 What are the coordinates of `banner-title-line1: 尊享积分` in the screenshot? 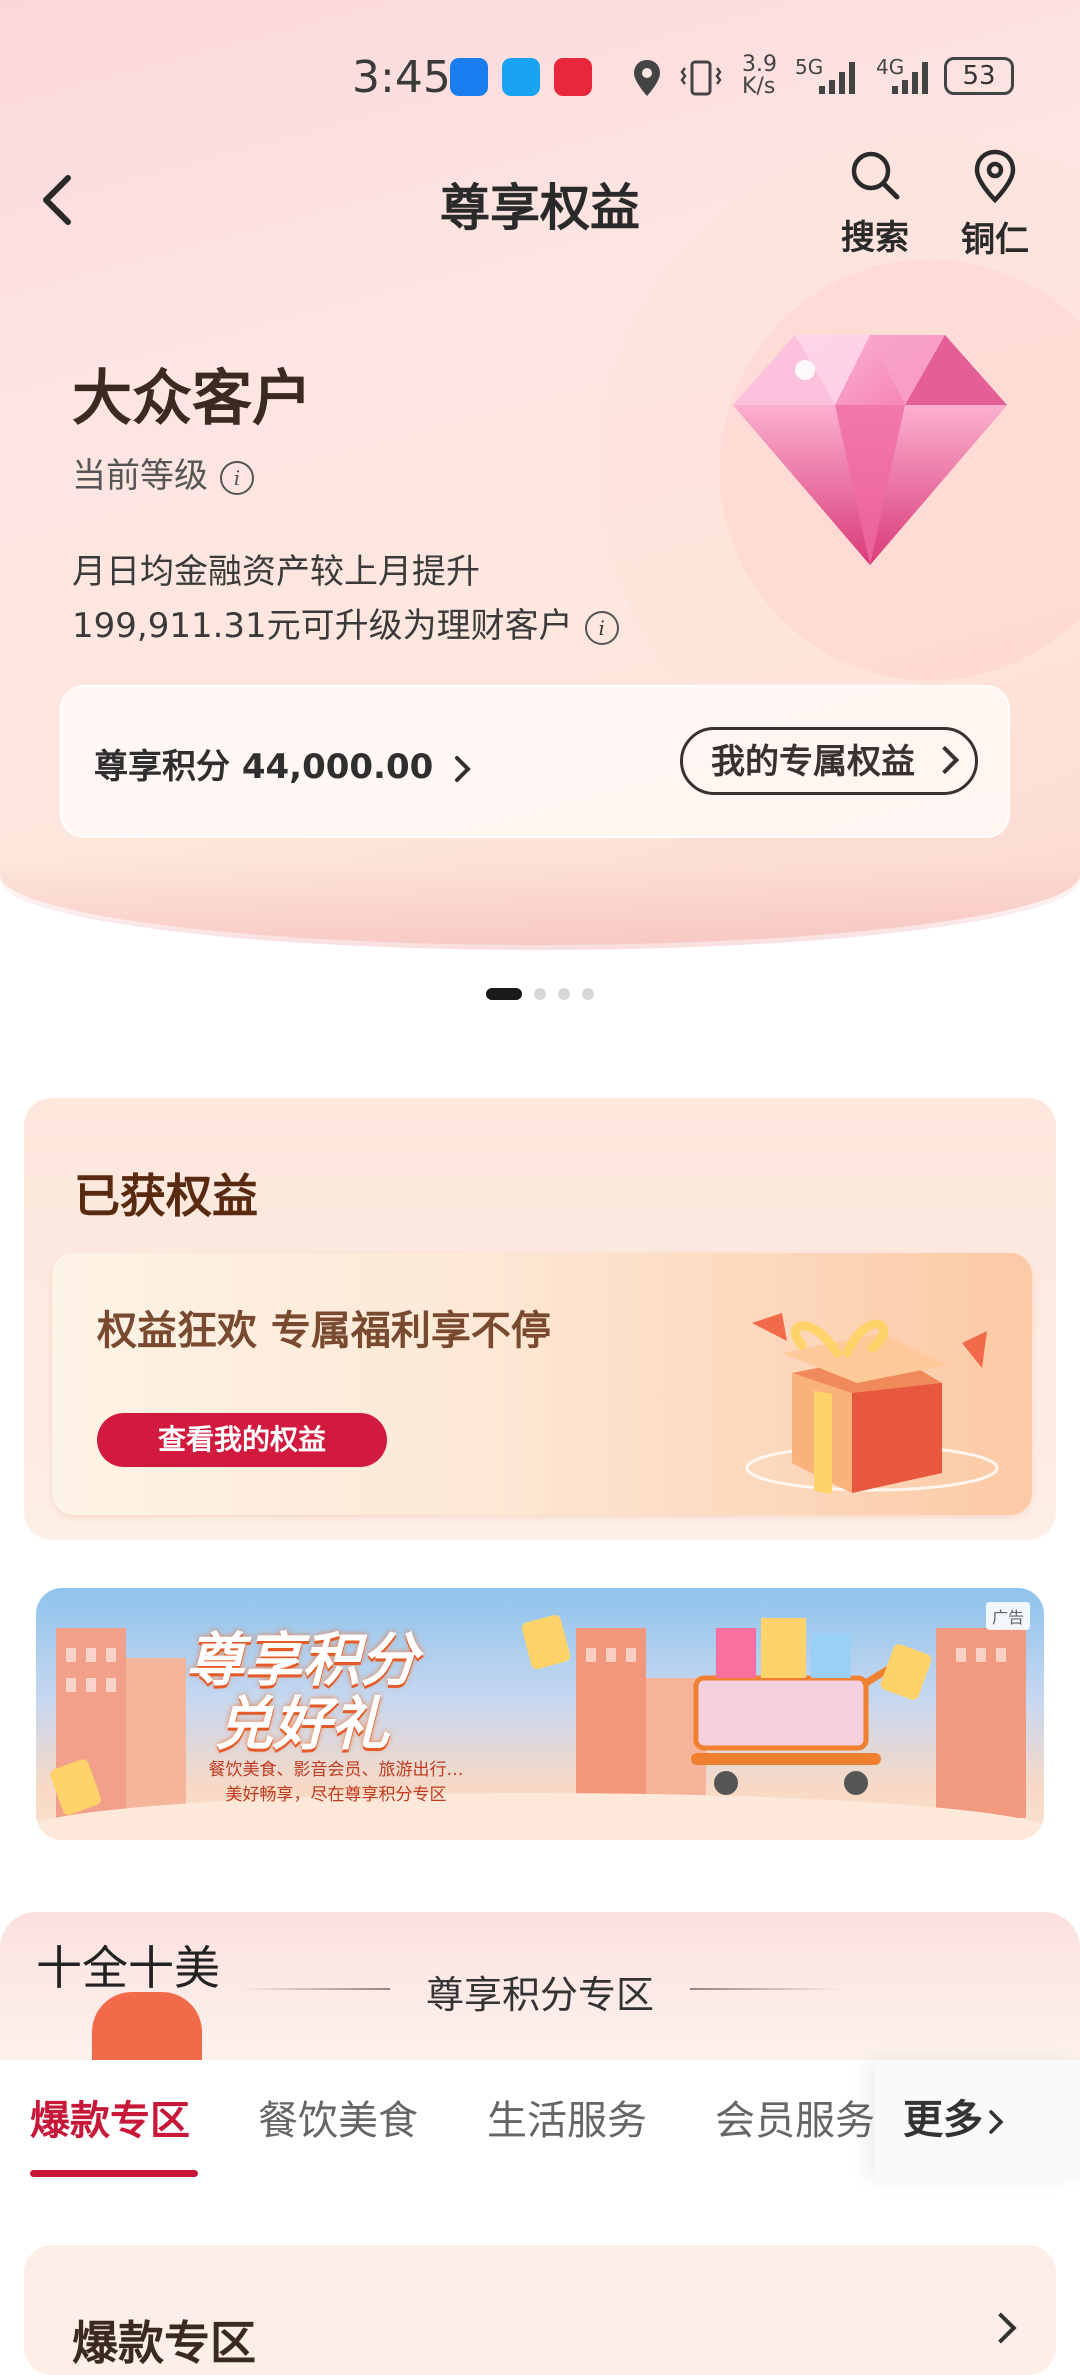 It's located at (302, 1660).